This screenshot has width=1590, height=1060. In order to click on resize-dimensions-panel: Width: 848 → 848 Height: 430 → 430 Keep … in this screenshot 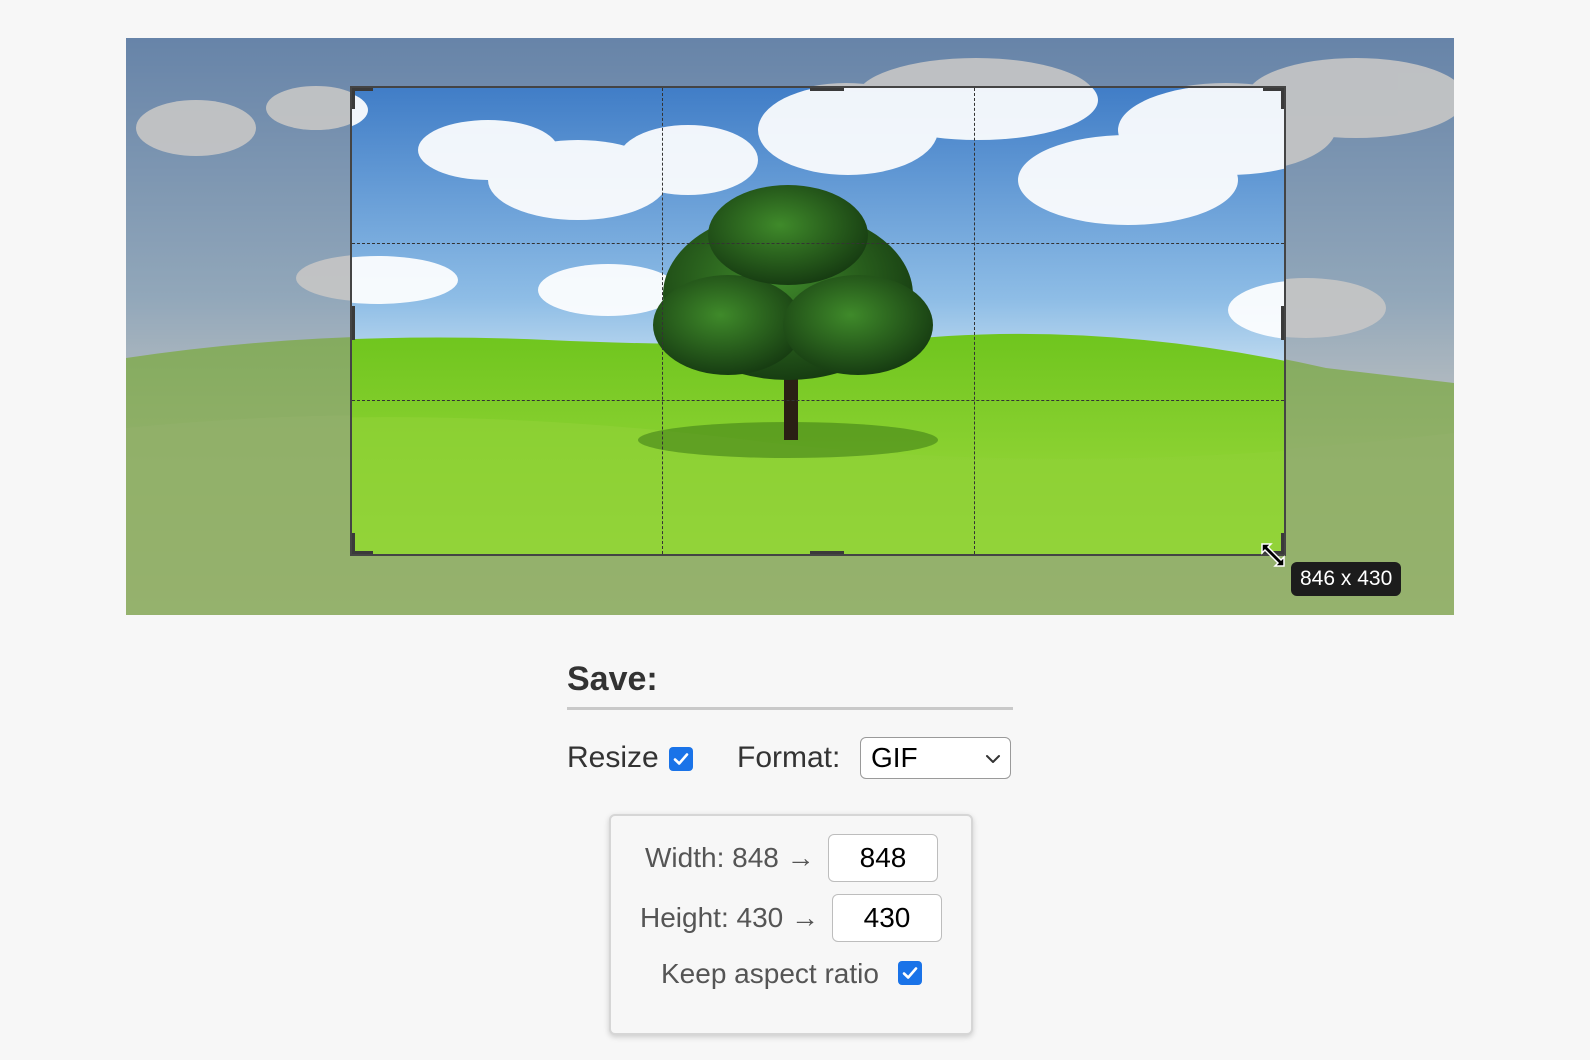, I will do `click(791, 924)`.